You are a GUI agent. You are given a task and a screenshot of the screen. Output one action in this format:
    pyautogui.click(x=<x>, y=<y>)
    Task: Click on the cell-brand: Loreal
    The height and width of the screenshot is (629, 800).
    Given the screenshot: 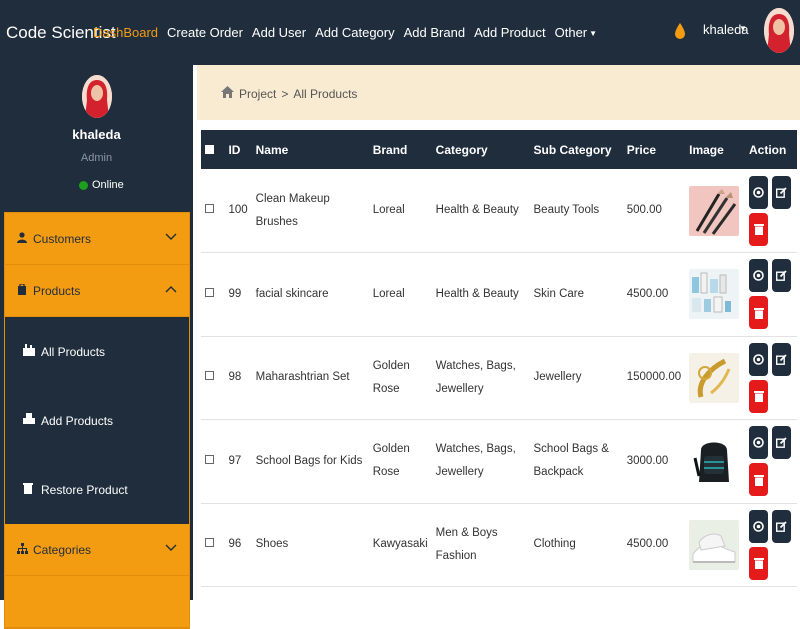 What is the action you would take?
    pyautogui.click(x=388, y=210)
    